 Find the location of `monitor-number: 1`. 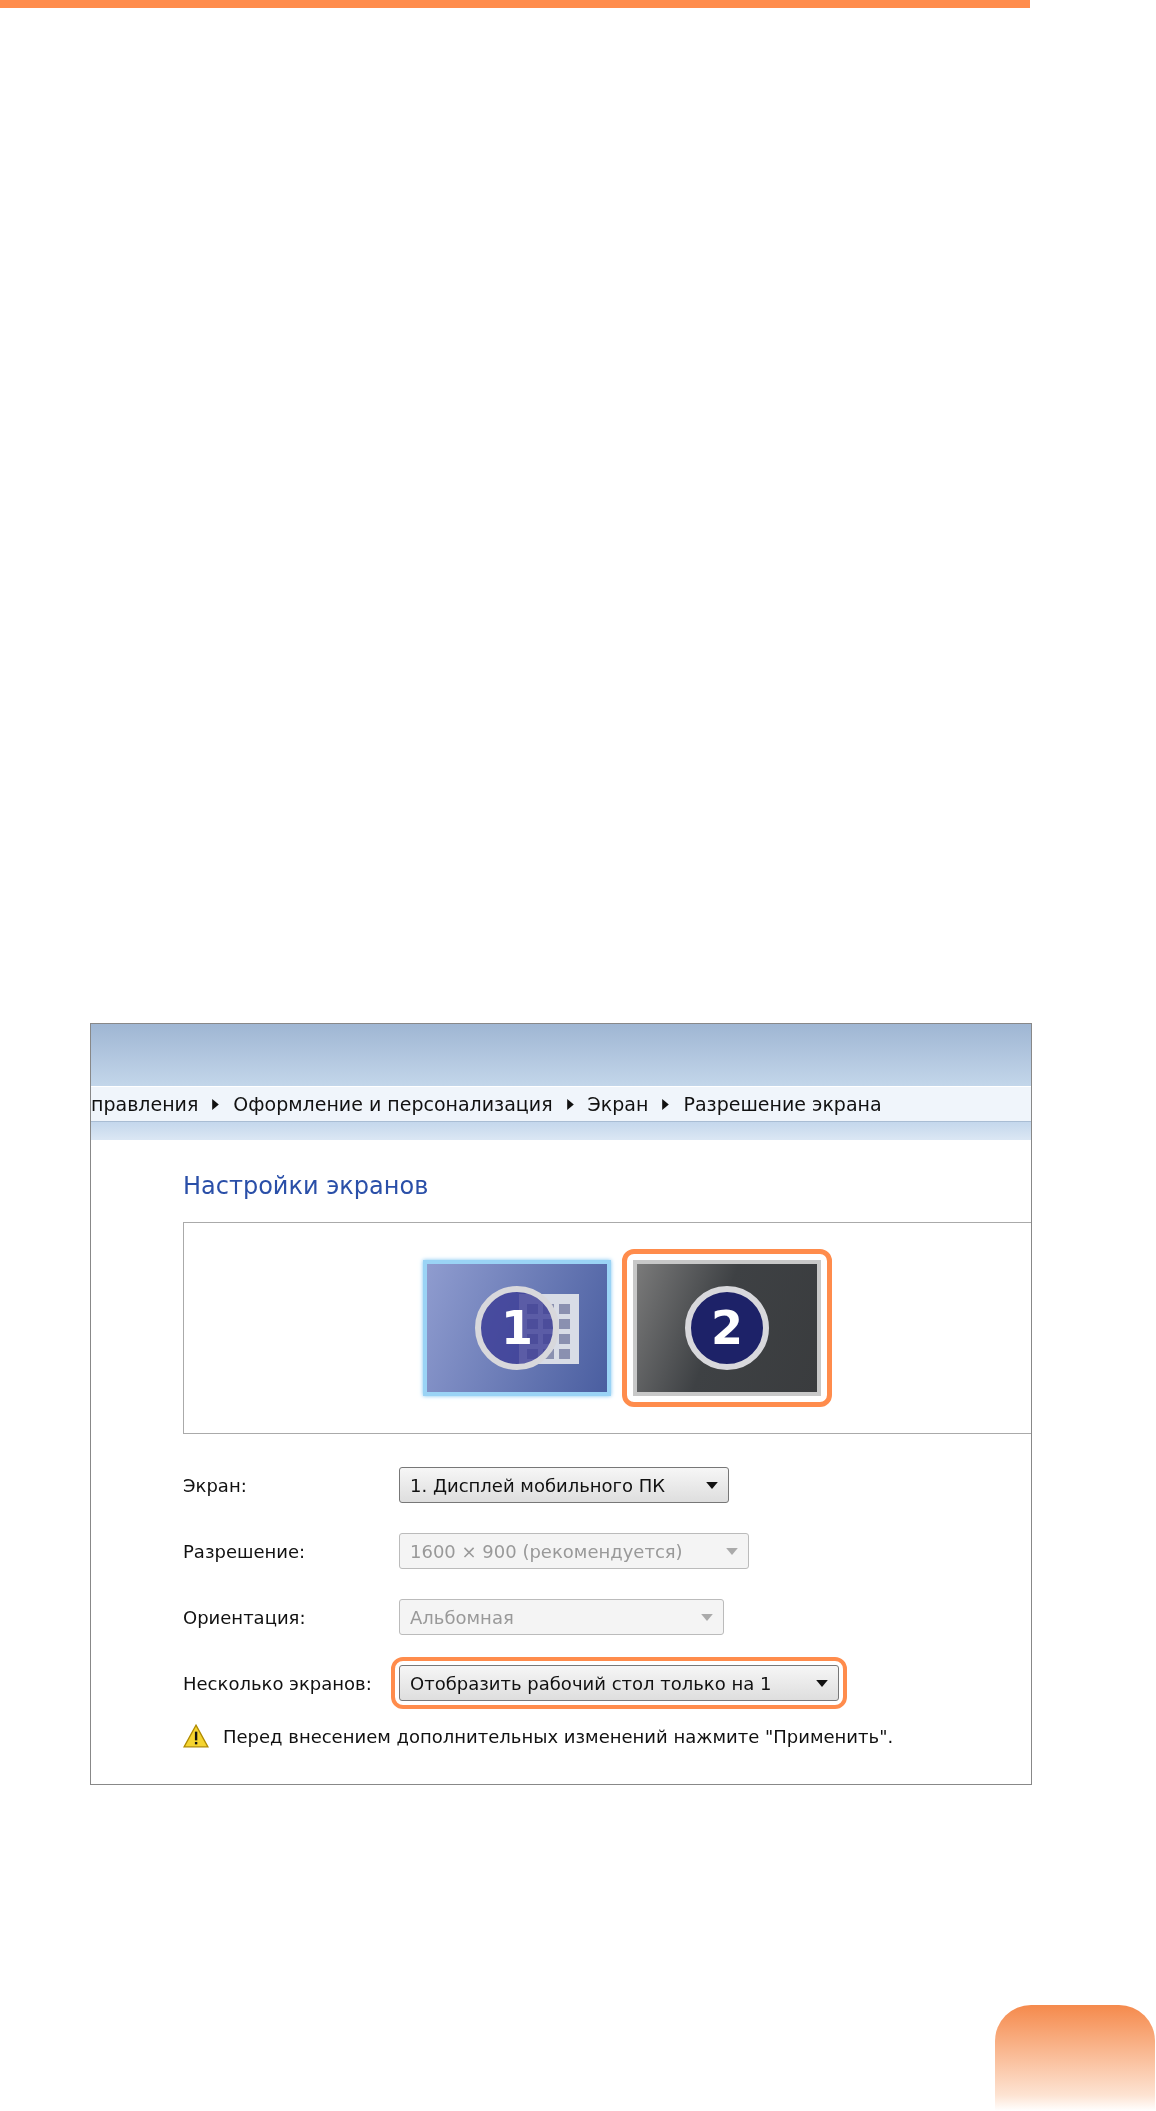

monitor-number: 1 is located at coordinates (517, 1328).